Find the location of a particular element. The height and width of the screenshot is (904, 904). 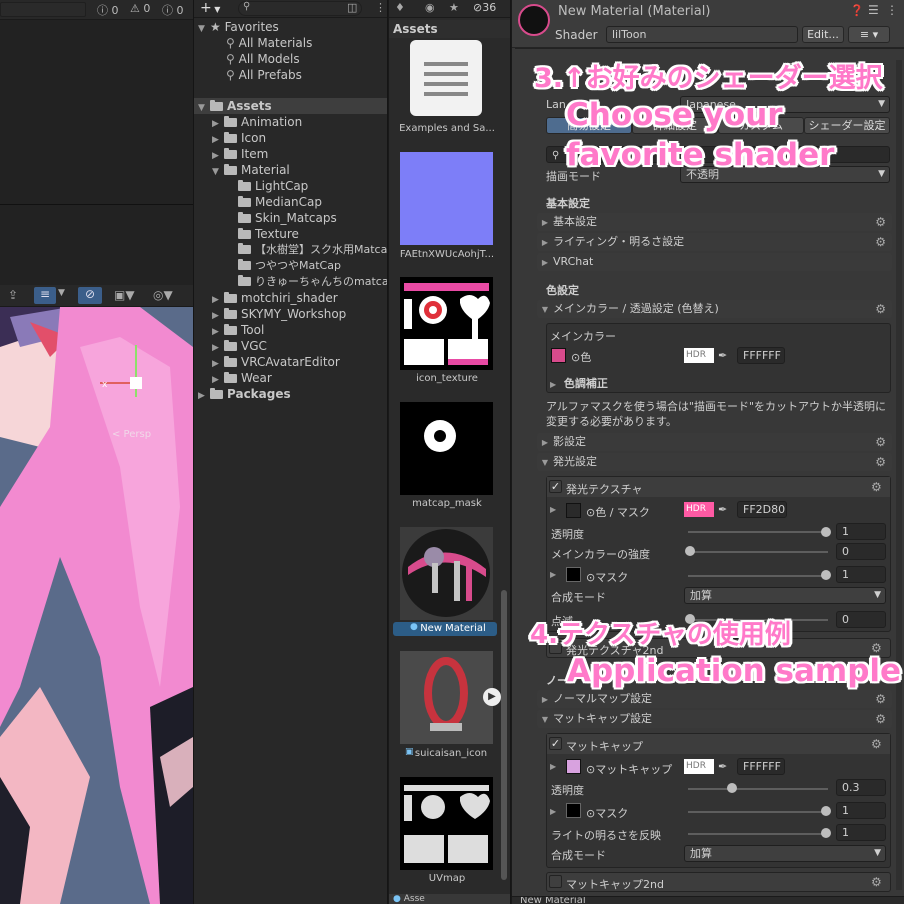

section-normal-map: ▶ ノーマルマップ設定 ⚙ is located at coordinates (714, 699).